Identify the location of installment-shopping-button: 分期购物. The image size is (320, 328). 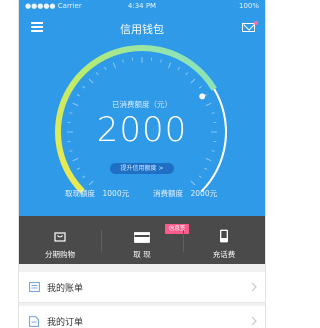
(60, 240).